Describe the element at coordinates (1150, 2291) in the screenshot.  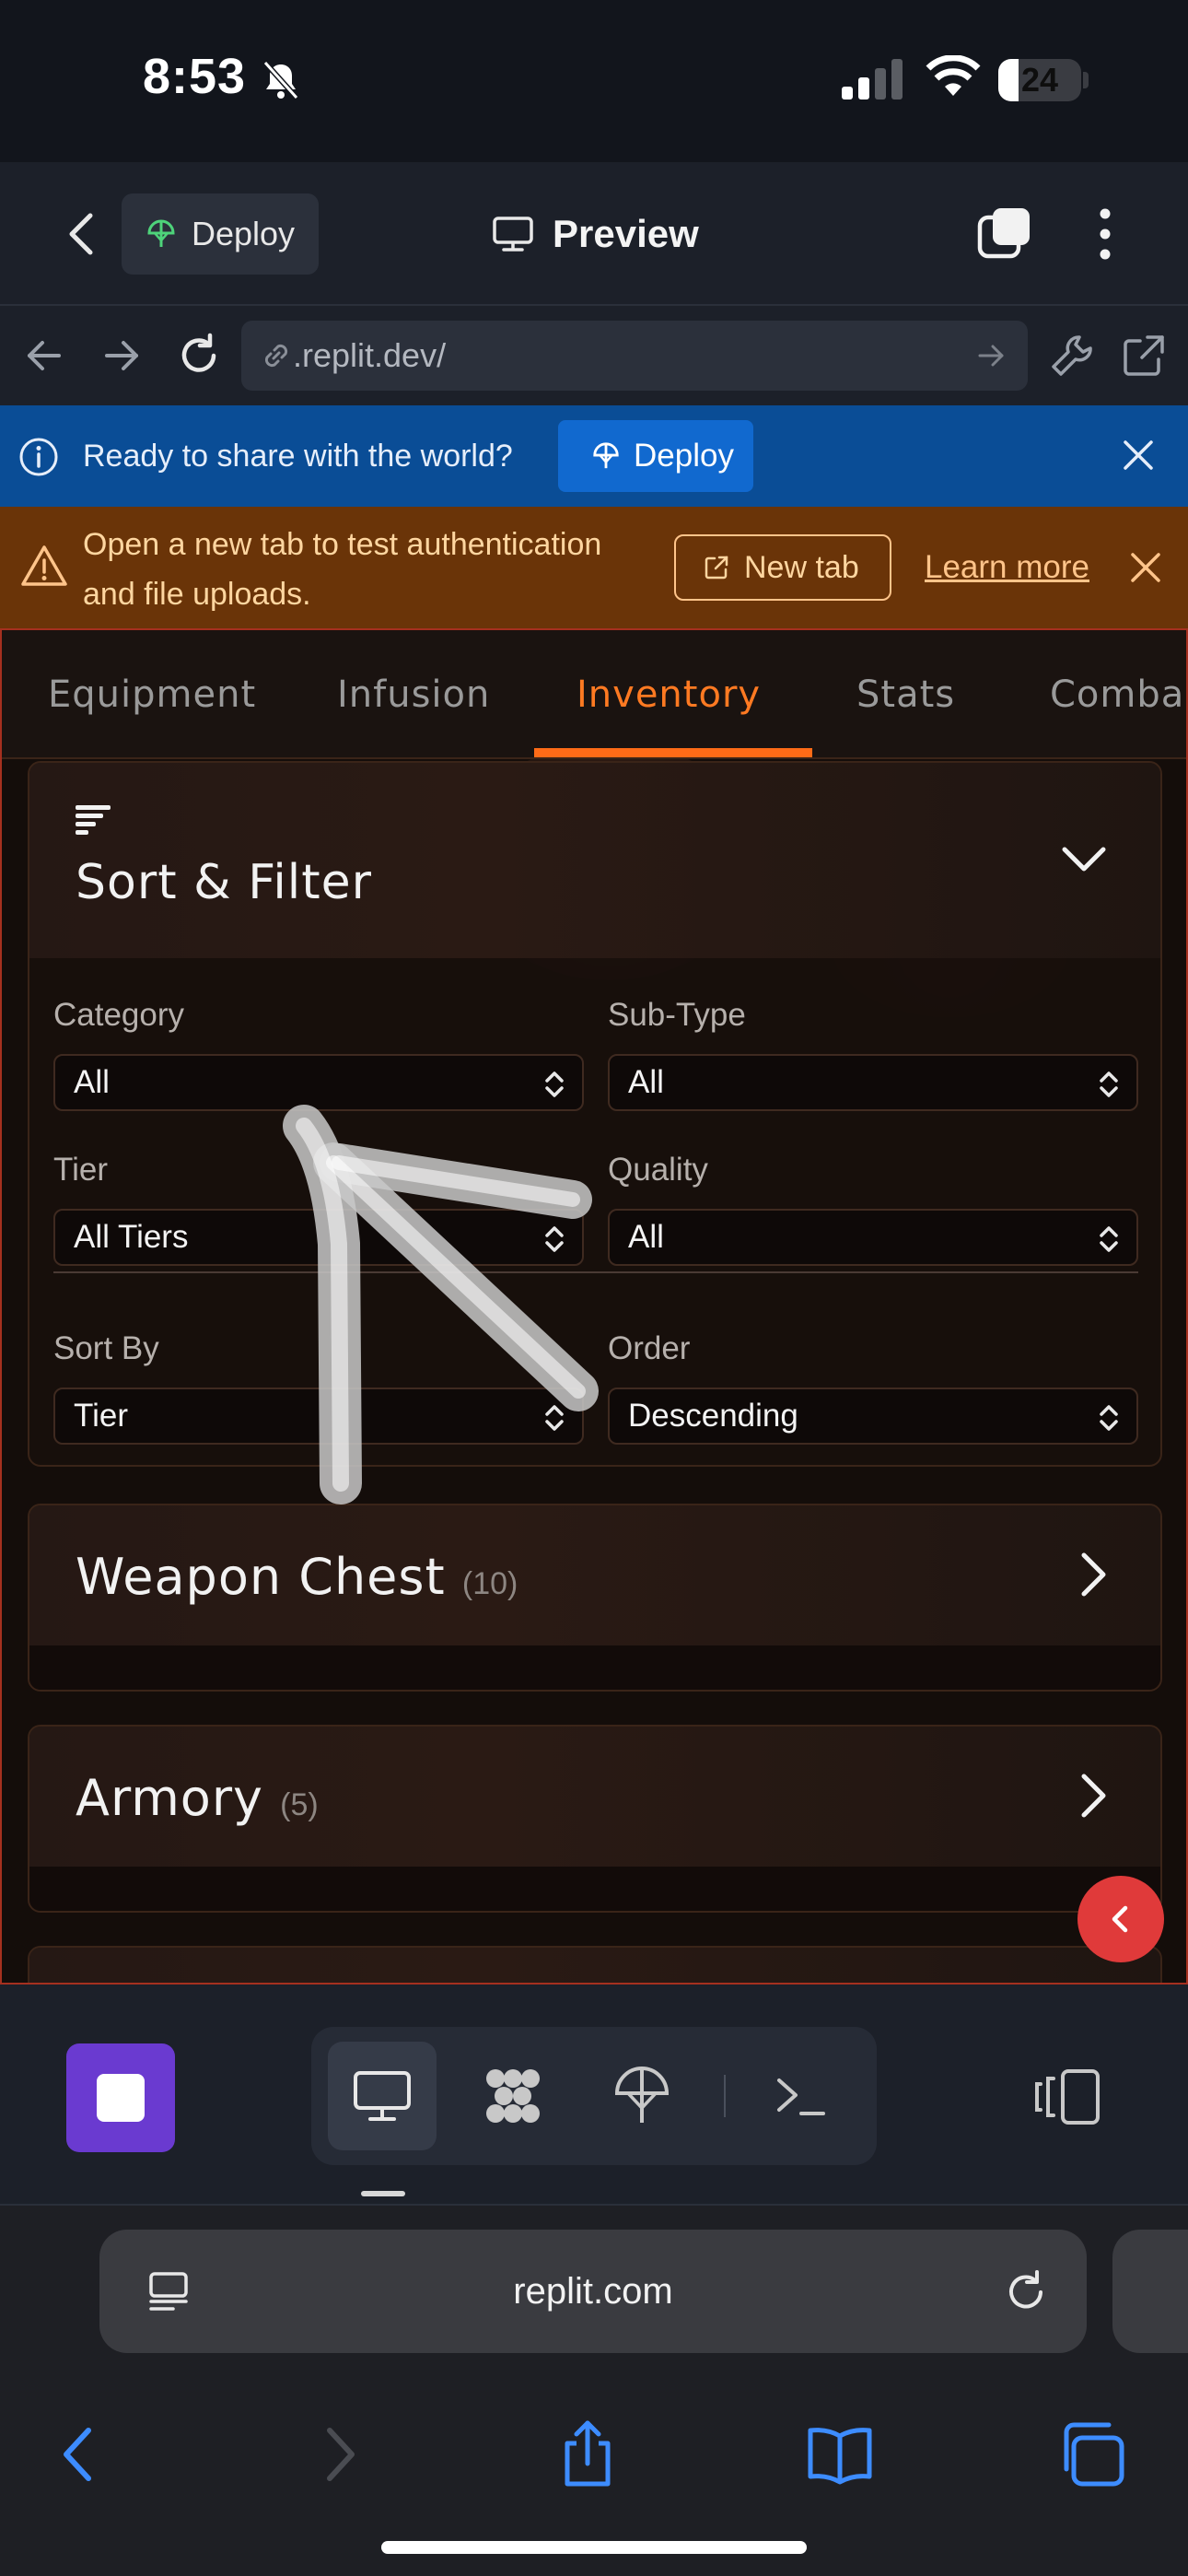
I see `next-tab-preview` at that location.